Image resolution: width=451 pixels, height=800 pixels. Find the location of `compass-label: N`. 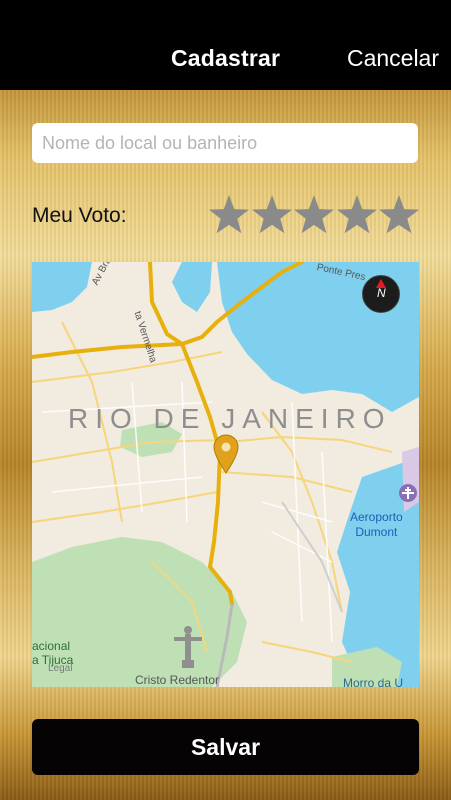

compass-label: N is located at coordinates (381, 293).